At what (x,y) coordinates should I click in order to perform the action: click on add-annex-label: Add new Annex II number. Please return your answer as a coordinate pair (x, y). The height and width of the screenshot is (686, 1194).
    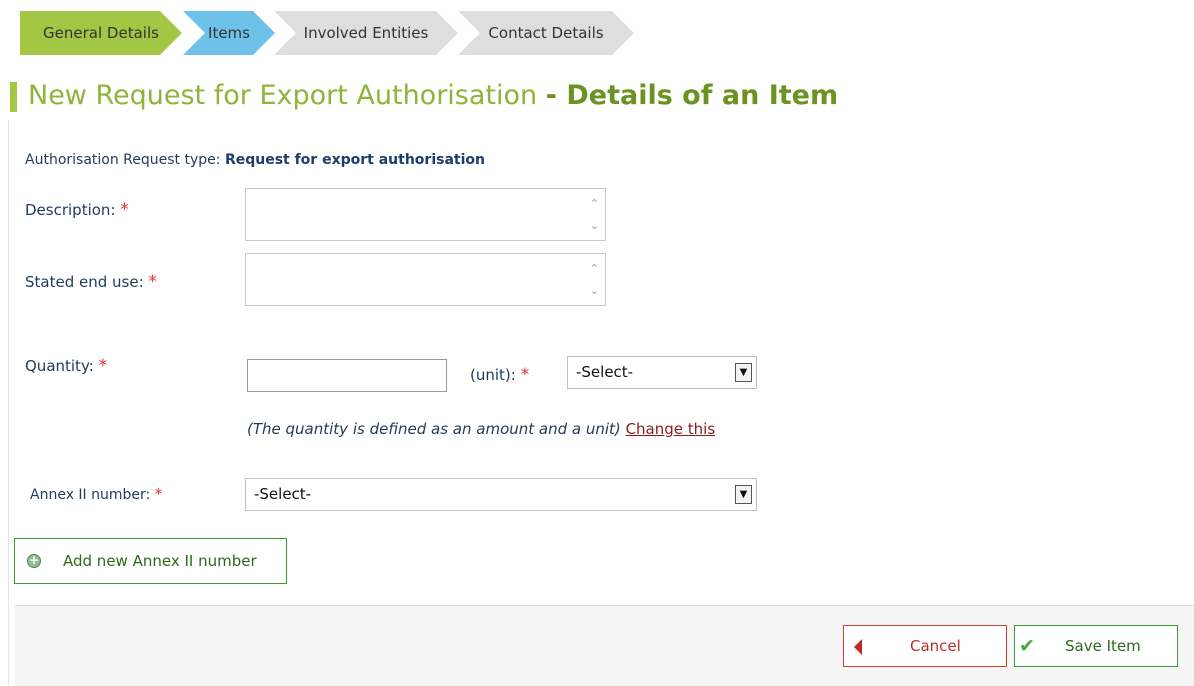
    Looking at the image, I should click on (160, 561).